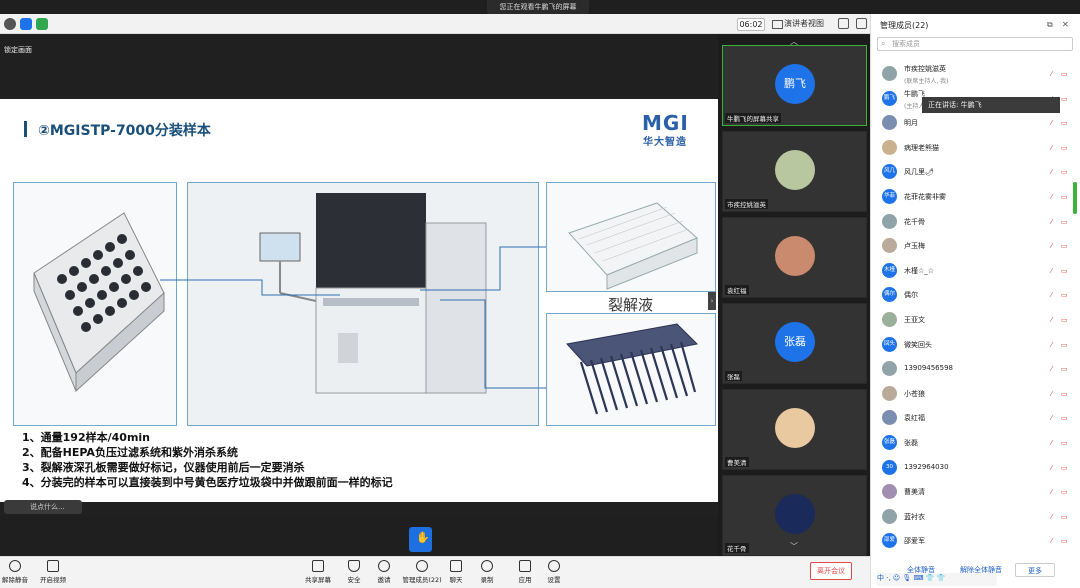 The image size is (1080, 588). What do you see at coordinates (420, 539) in the screenshot?
I see `raise-hand-button: ✋` at bounding box center [420, 539].